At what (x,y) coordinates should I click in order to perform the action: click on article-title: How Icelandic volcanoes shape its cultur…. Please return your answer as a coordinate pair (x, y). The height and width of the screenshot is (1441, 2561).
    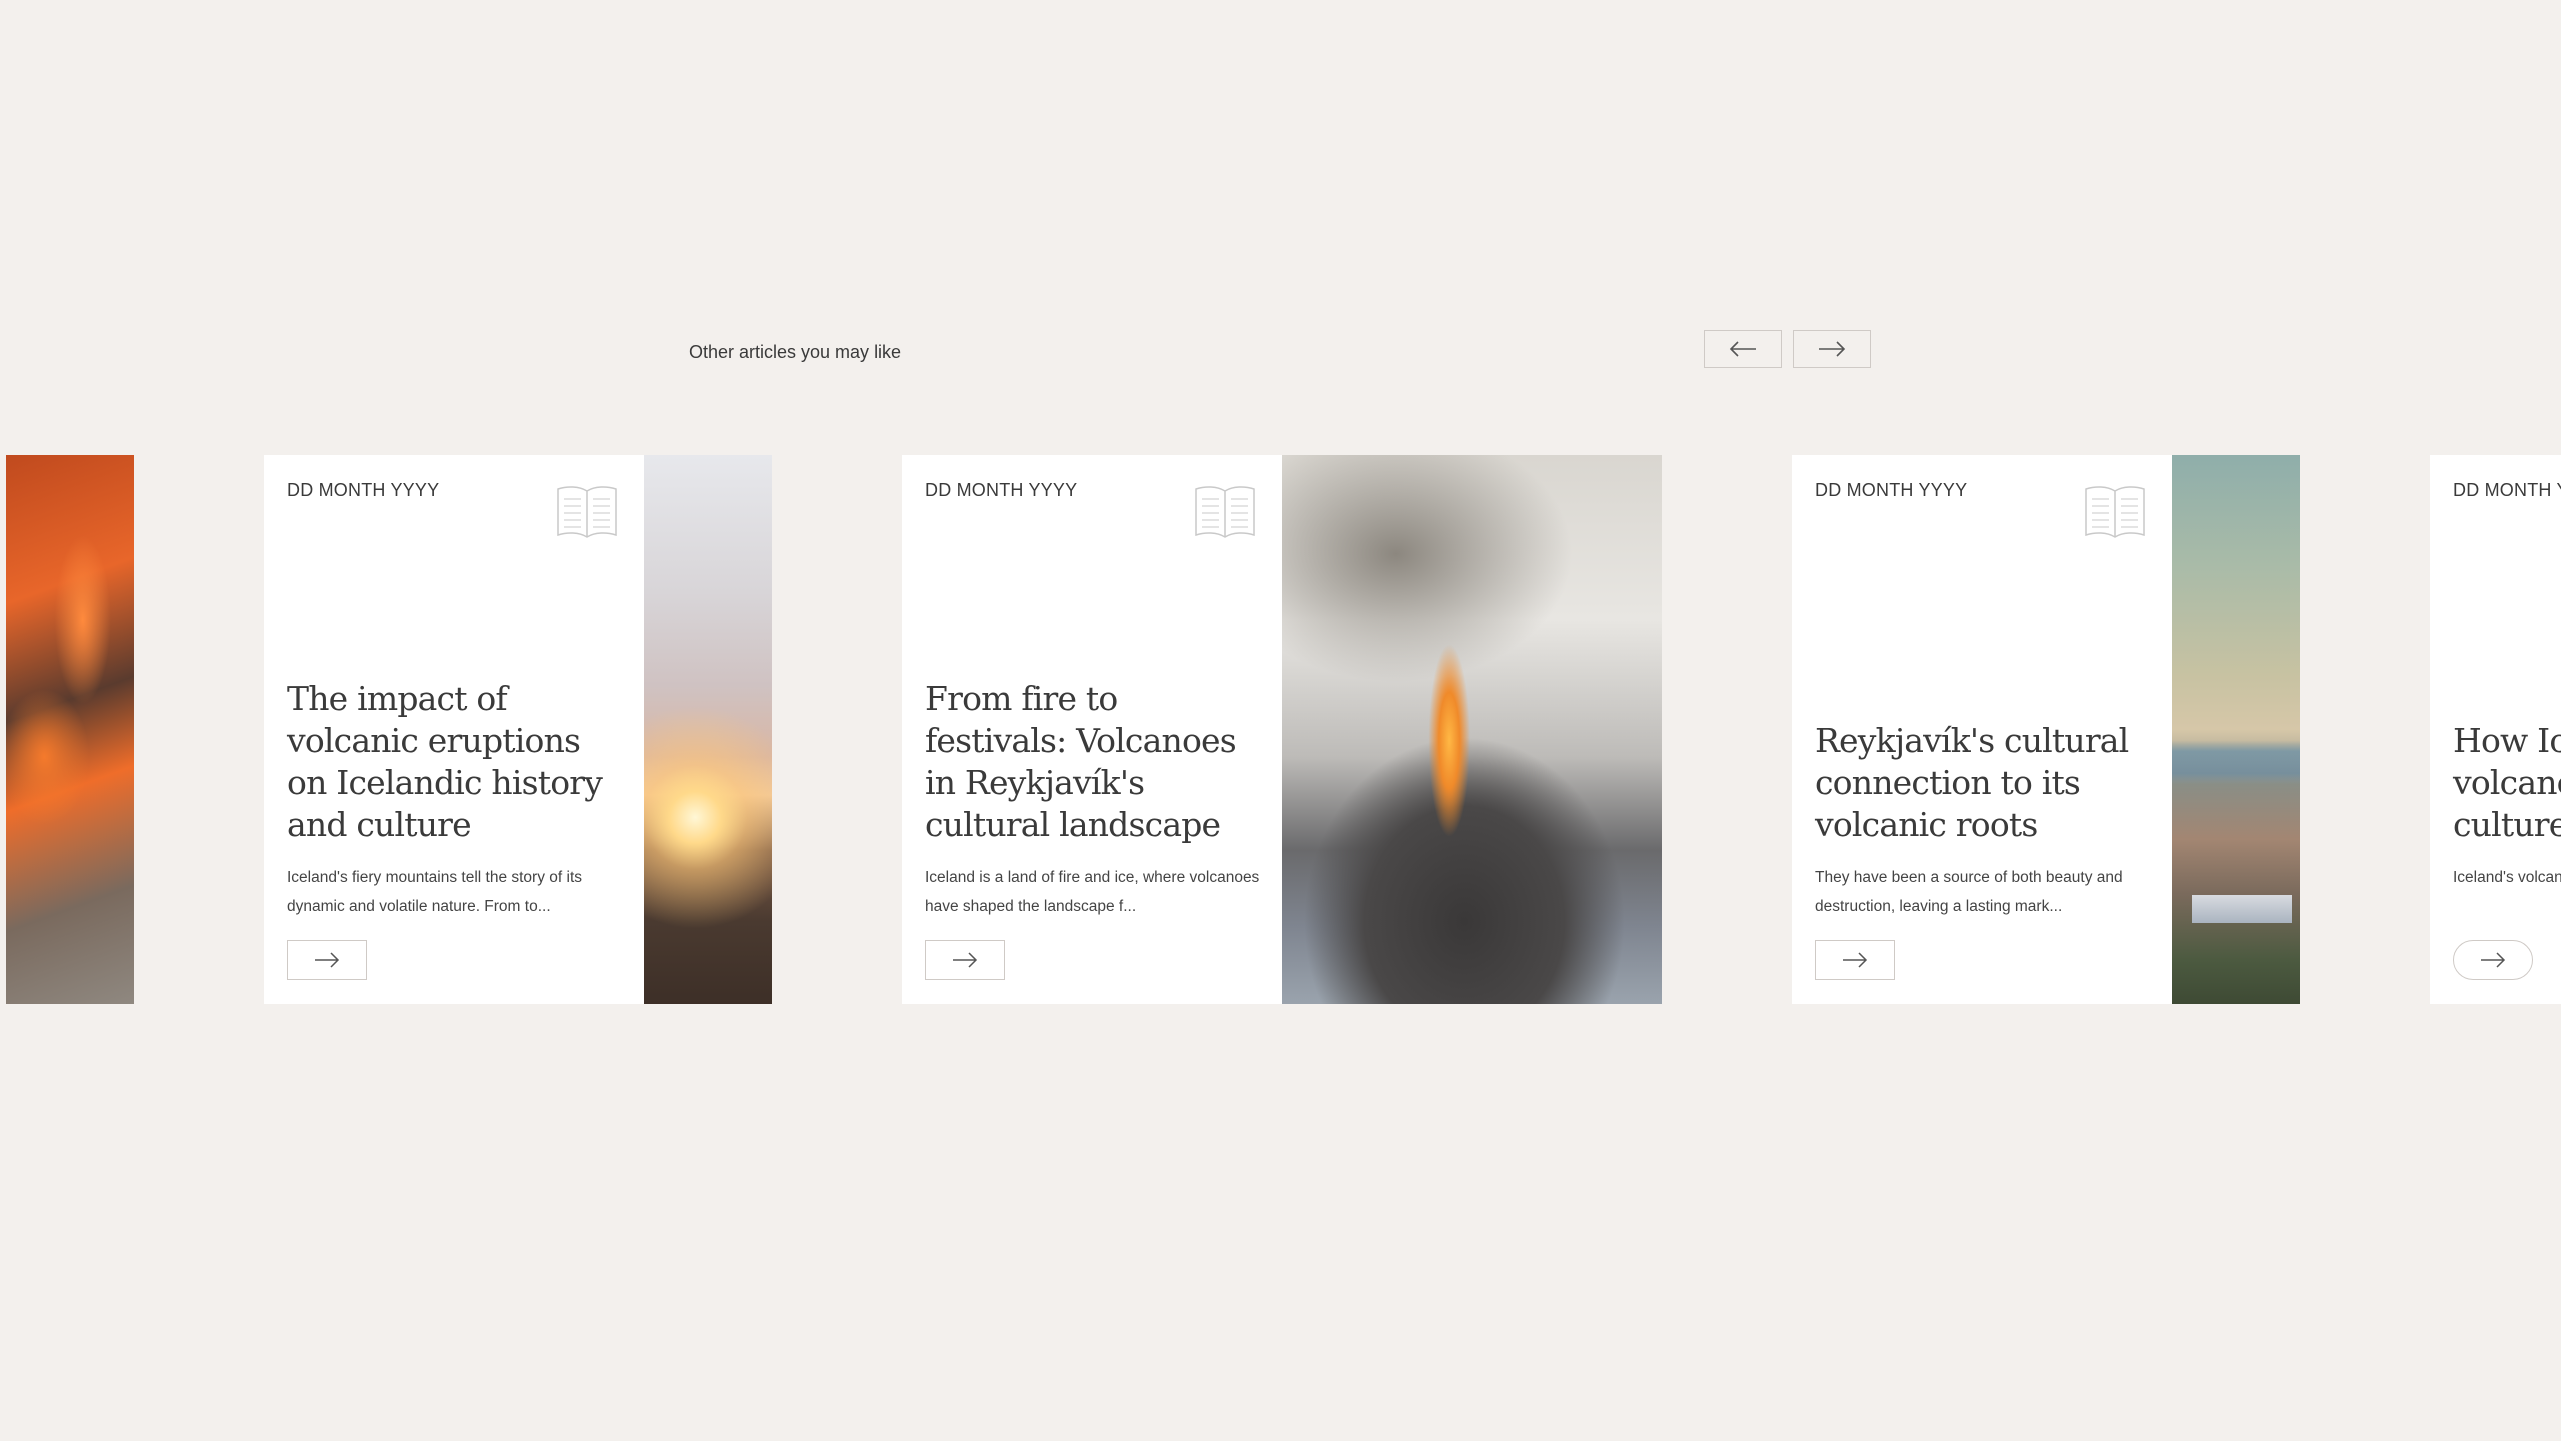
    Looking at the image, I should click on (2507, 783).